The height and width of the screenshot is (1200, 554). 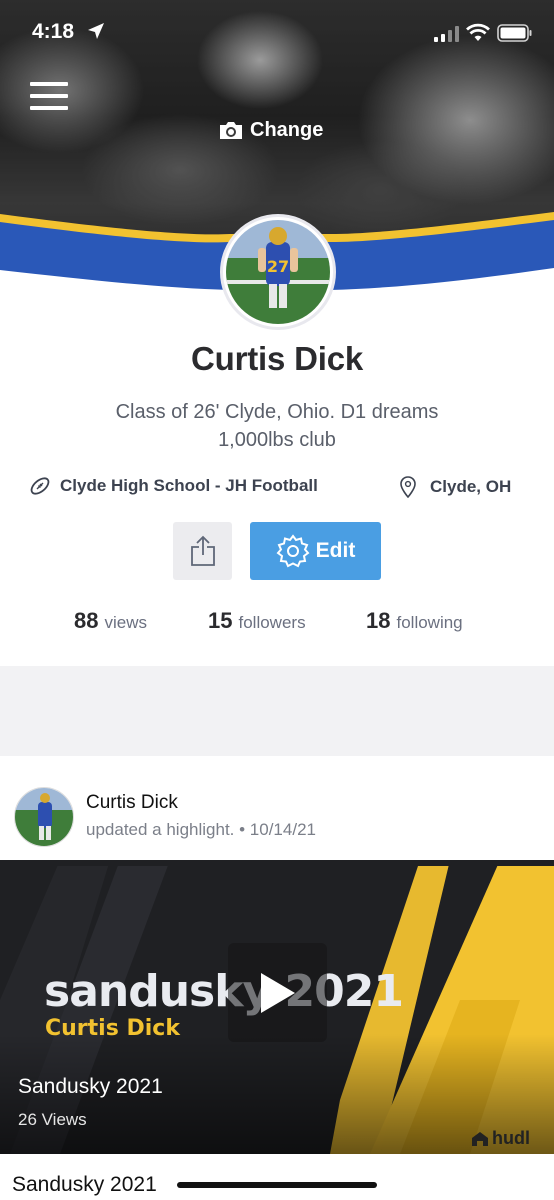 I want to click on profile-stats: 88 views 15 followers 18 following, so click(x=277, y=623).